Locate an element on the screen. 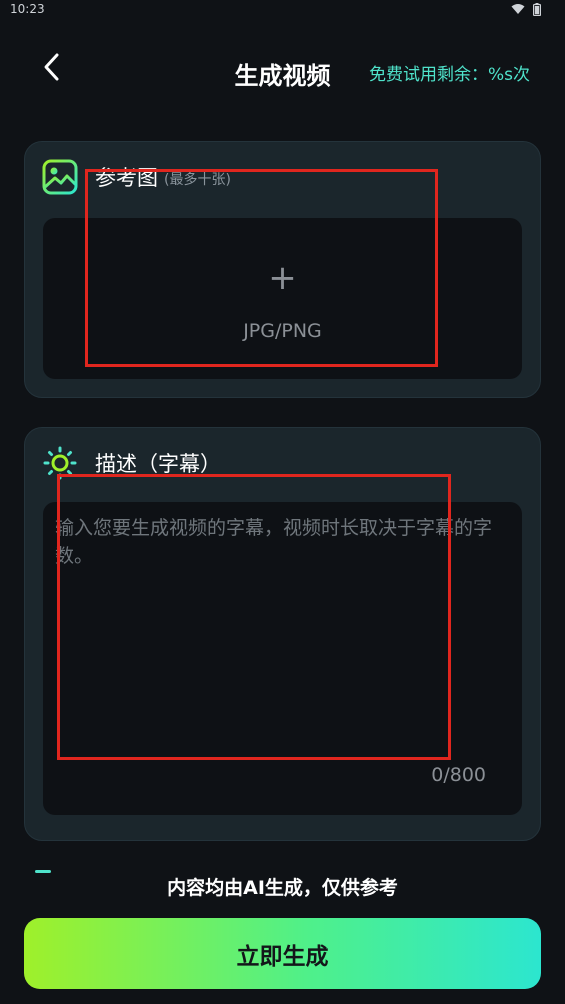 This screenshot has height=1004, width=565. image-icon is located at coordinates (60, 177).